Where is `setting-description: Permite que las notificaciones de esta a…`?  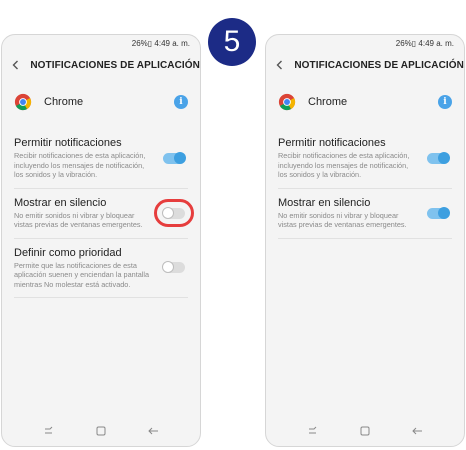
setting-description: Permite que las notificaciones de esta a… is located at coordinates (82, 274).